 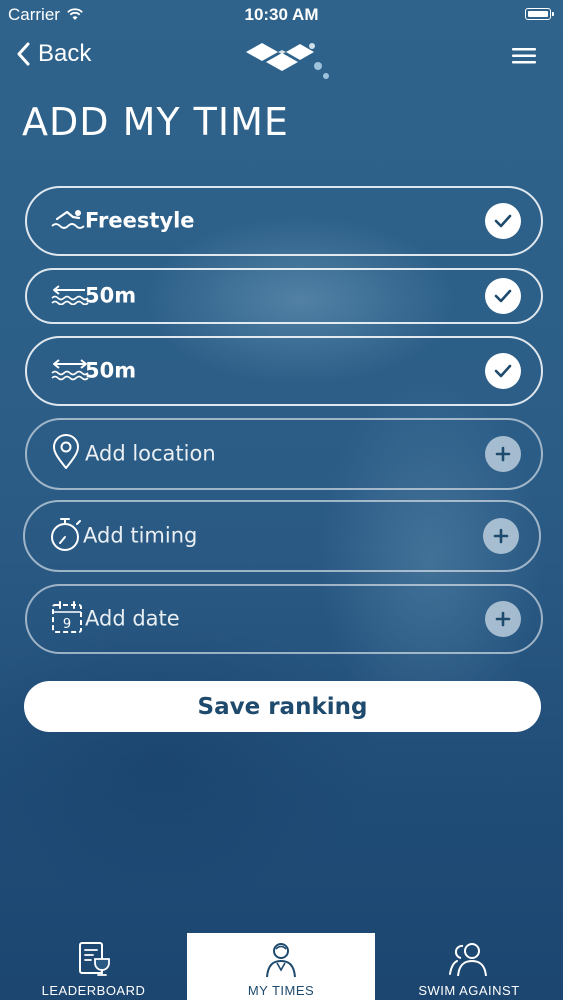 I want to click on location-pin-icon, so click(x=66, y=454).